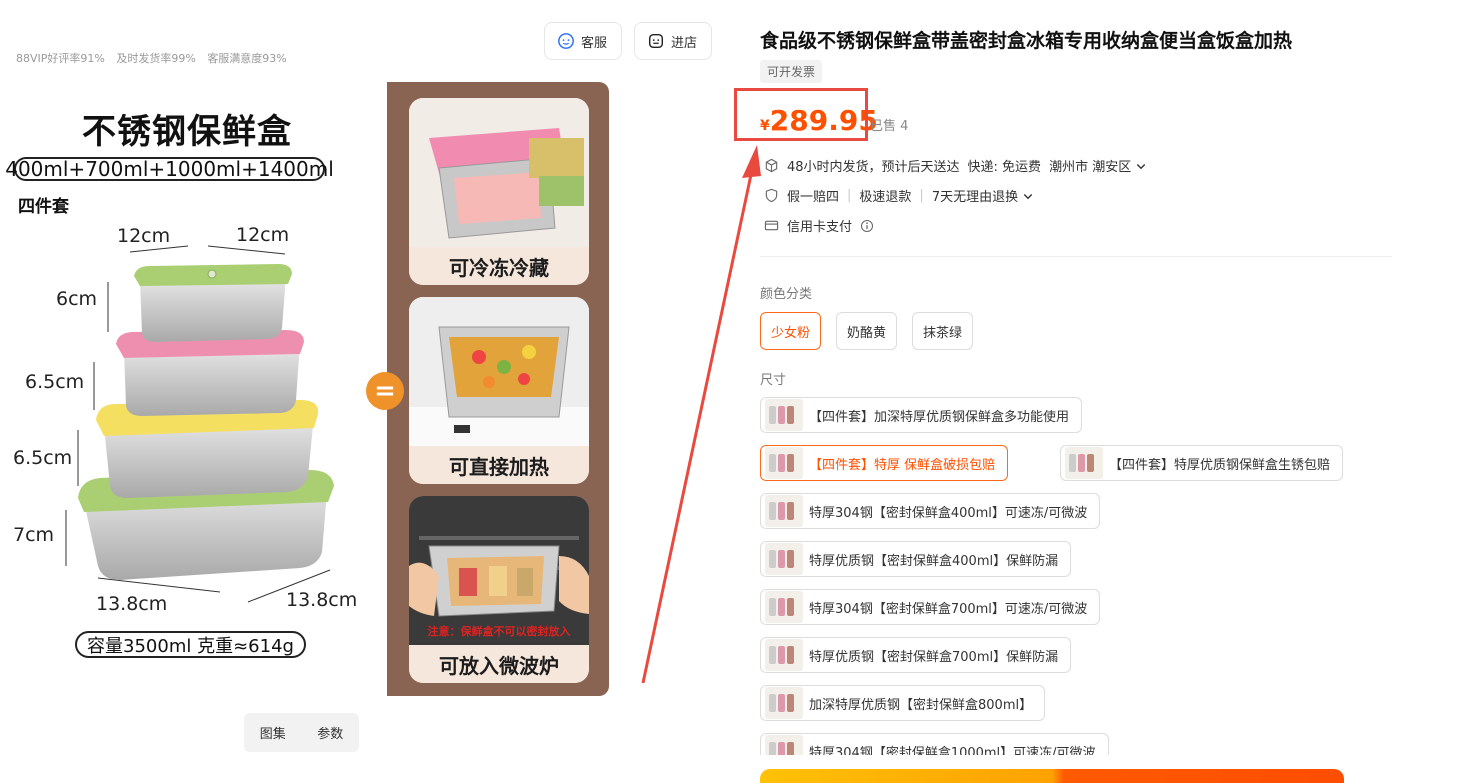 Image resolution: width=1463 pixels, height=783 pixels. I want to click on color-option-pink: 少女粉, so click(791, 331).